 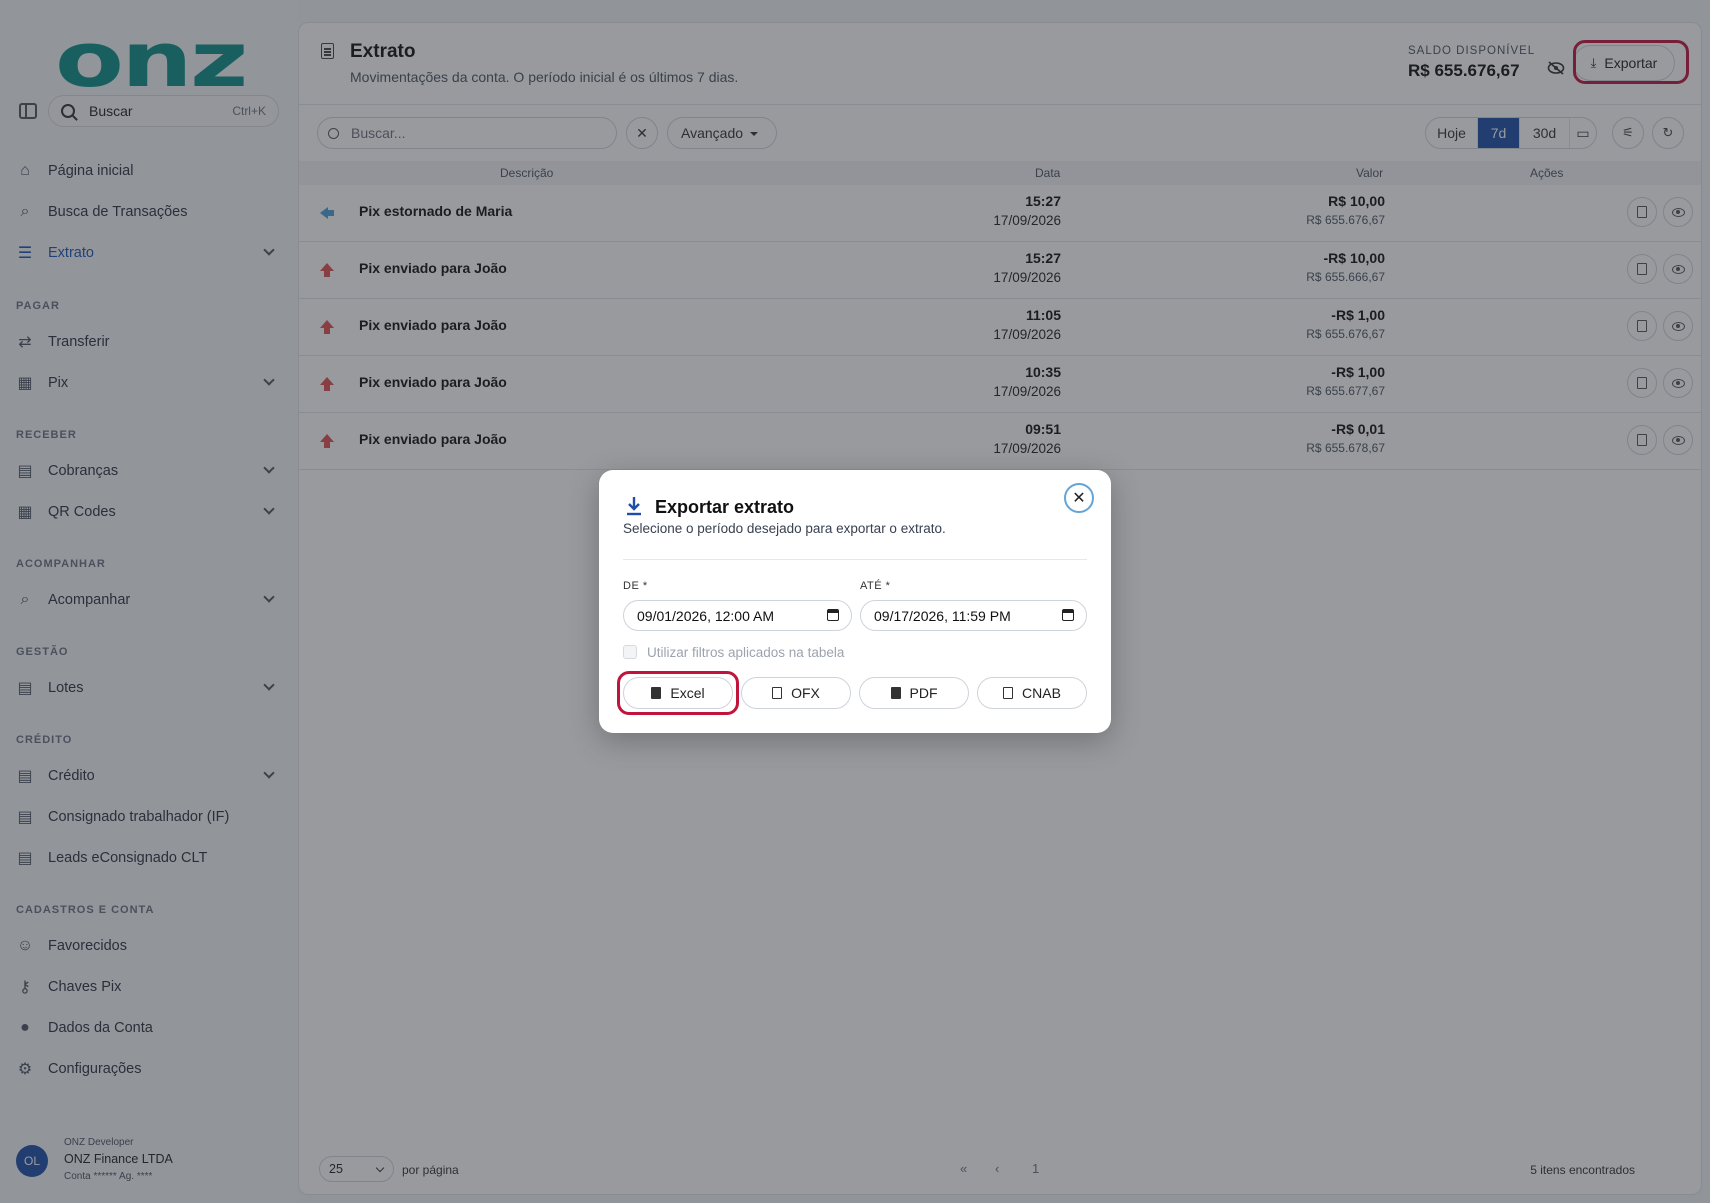 I want to click on to-datetime-value: 09/17/2026, 11:59 PM, so click(x=942, y=615).